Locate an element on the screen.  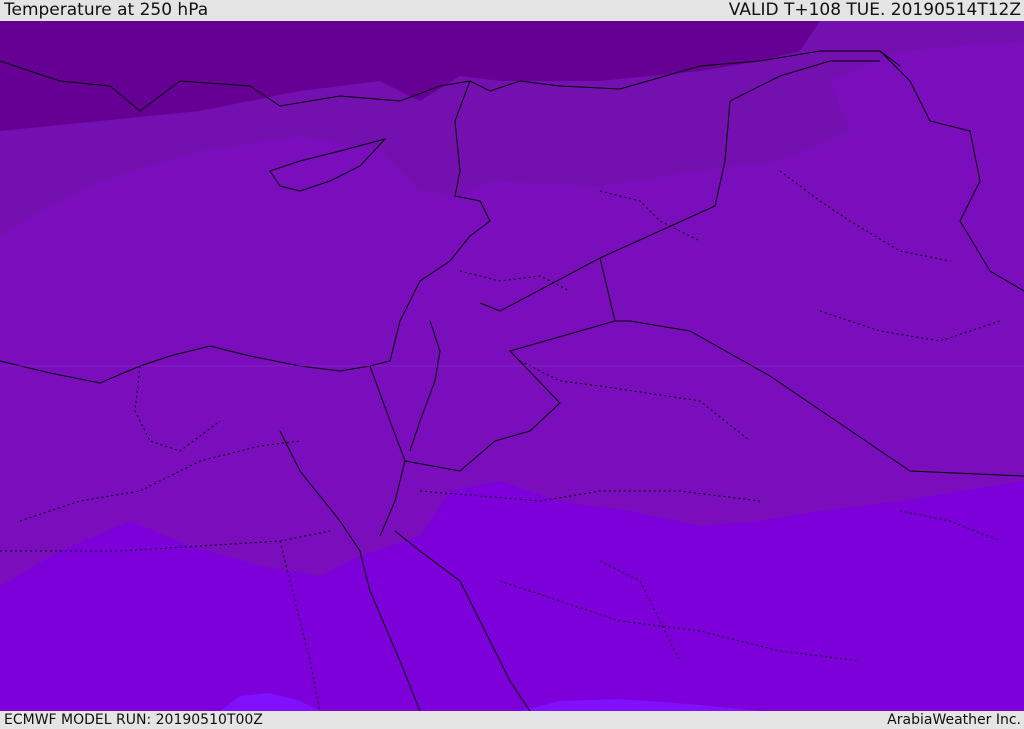
map-title: Temperature at 250 hPa is located at coordinates (106, 10).